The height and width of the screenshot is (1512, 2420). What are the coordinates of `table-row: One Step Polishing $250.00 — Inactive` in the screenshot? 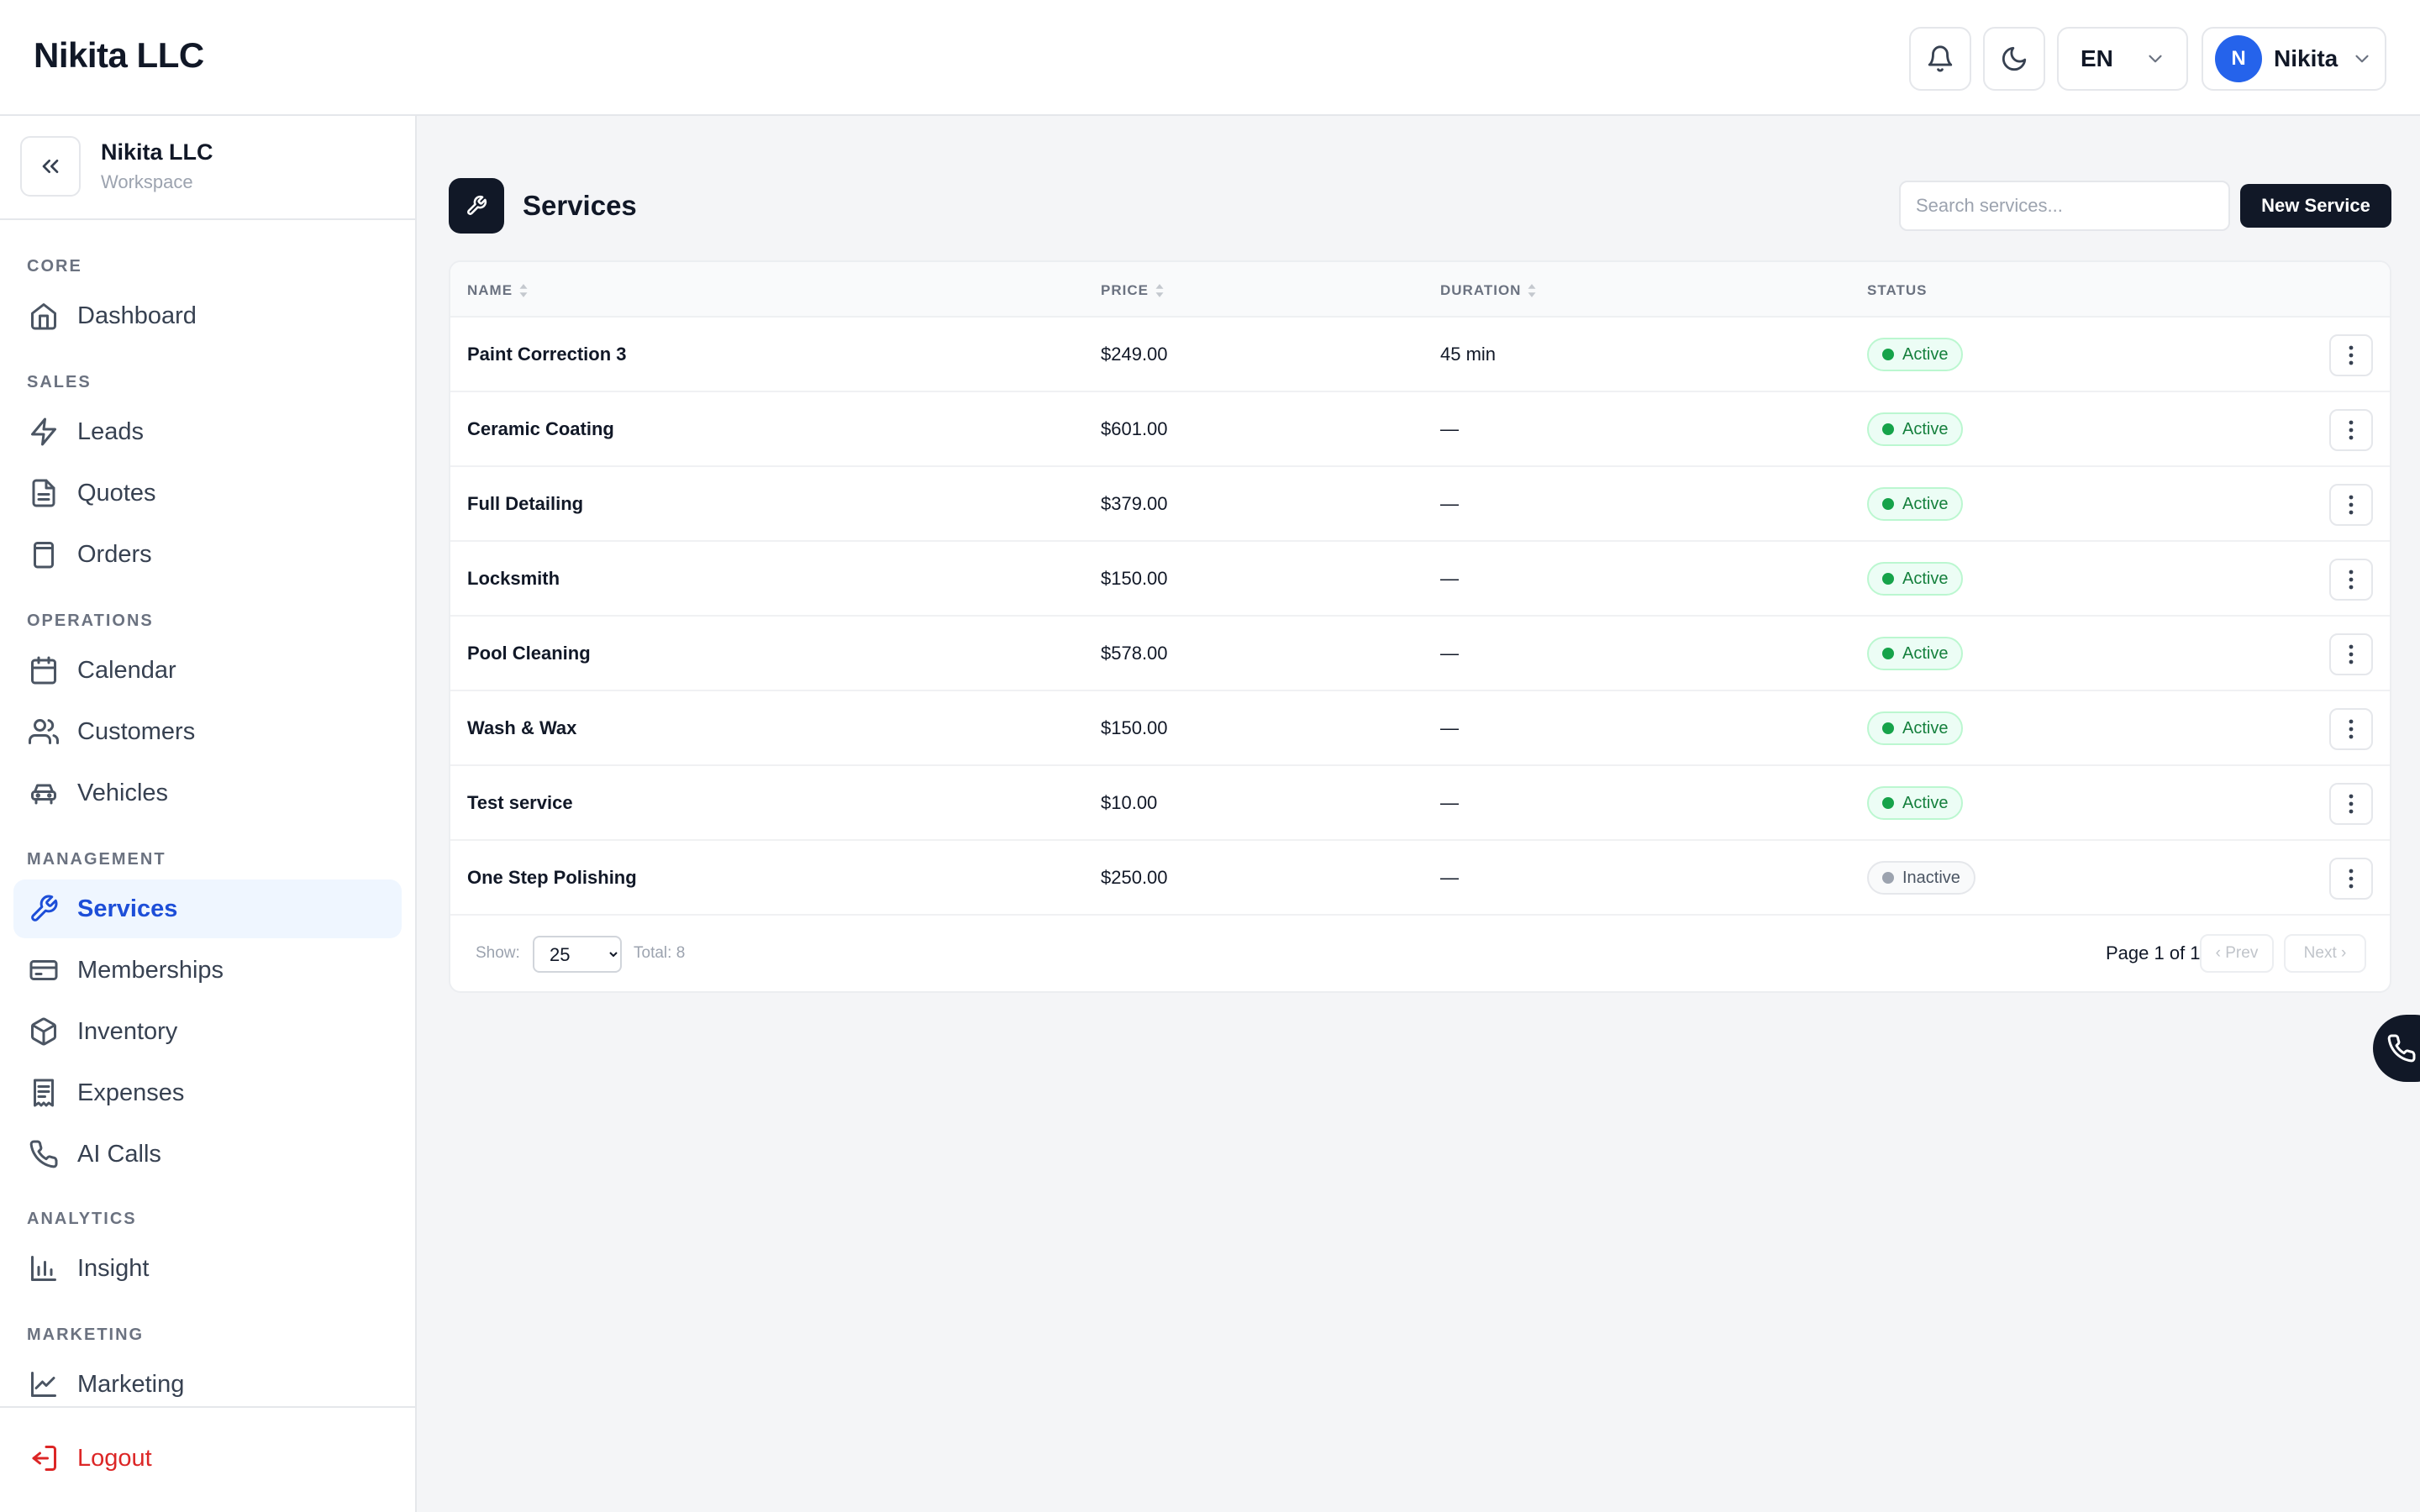 It's located at (1420, 878).